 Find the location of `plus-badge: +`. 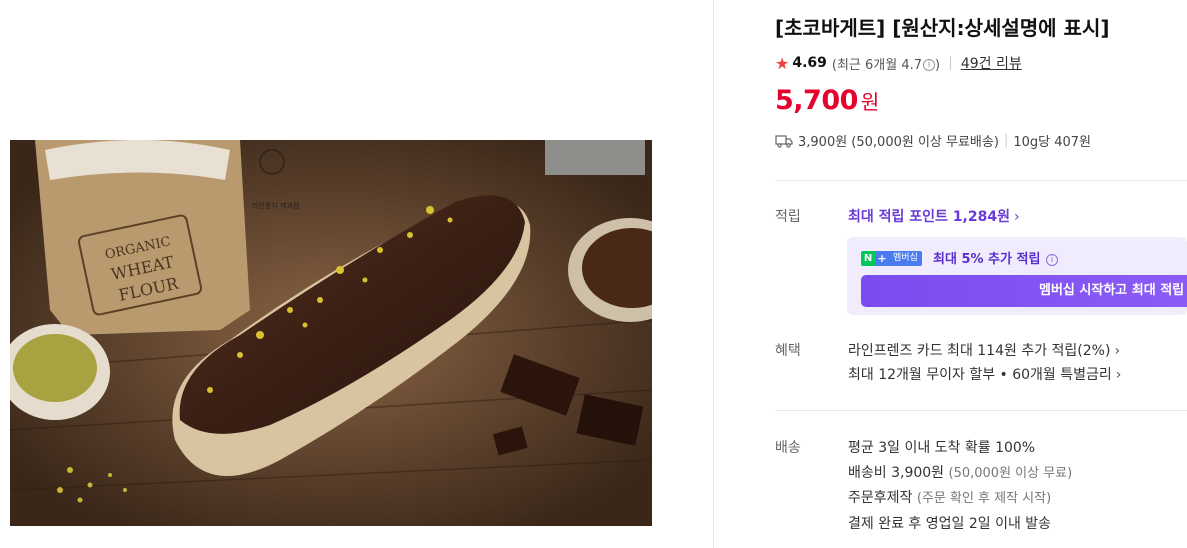

plus-badge: + is located at coordinates (882, 258).